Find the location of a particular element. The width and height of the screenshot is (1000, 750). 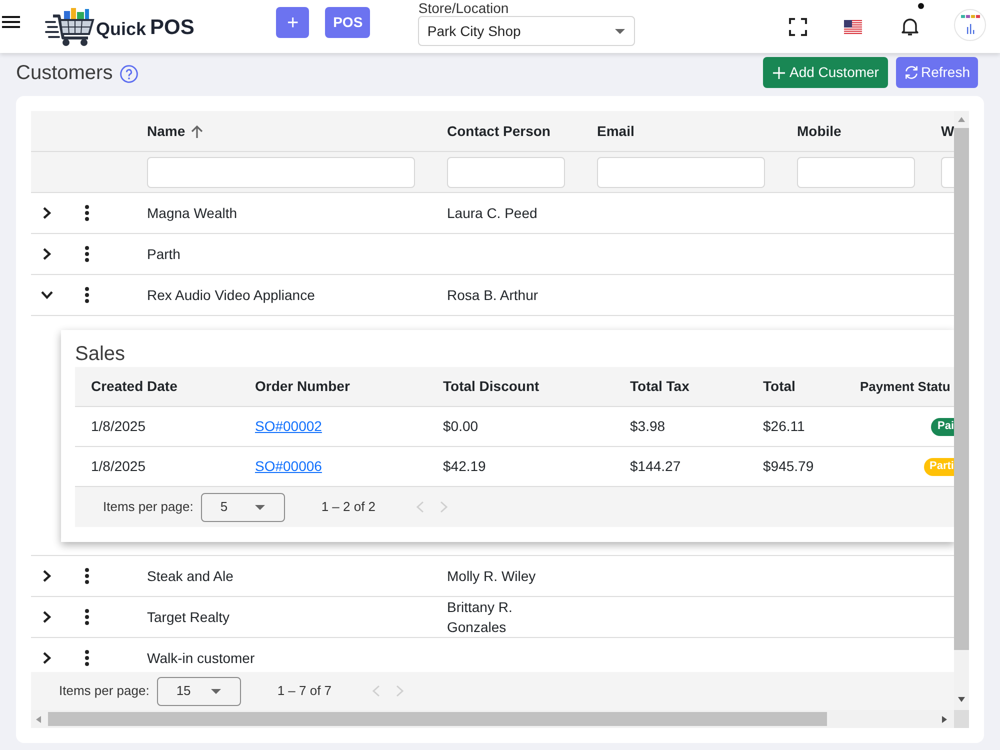

contact-person: Laura C. Peed is located at coordinates (492, 213).